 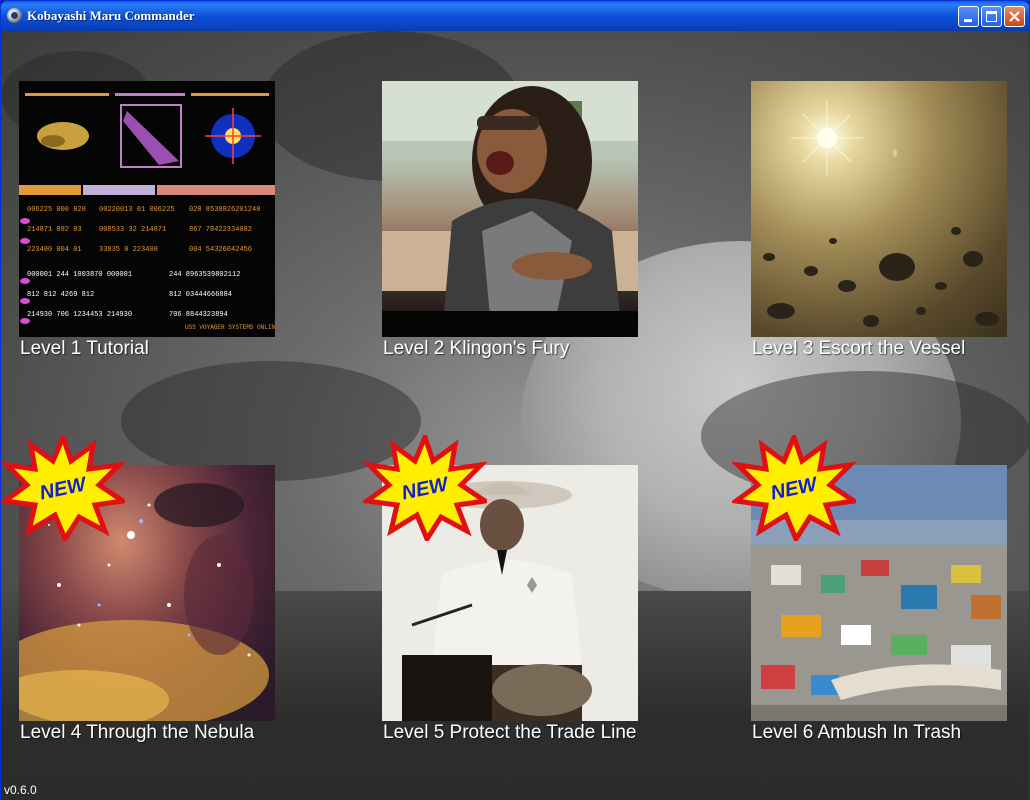 I want to click on close-button, so click(x=1014, y=16).